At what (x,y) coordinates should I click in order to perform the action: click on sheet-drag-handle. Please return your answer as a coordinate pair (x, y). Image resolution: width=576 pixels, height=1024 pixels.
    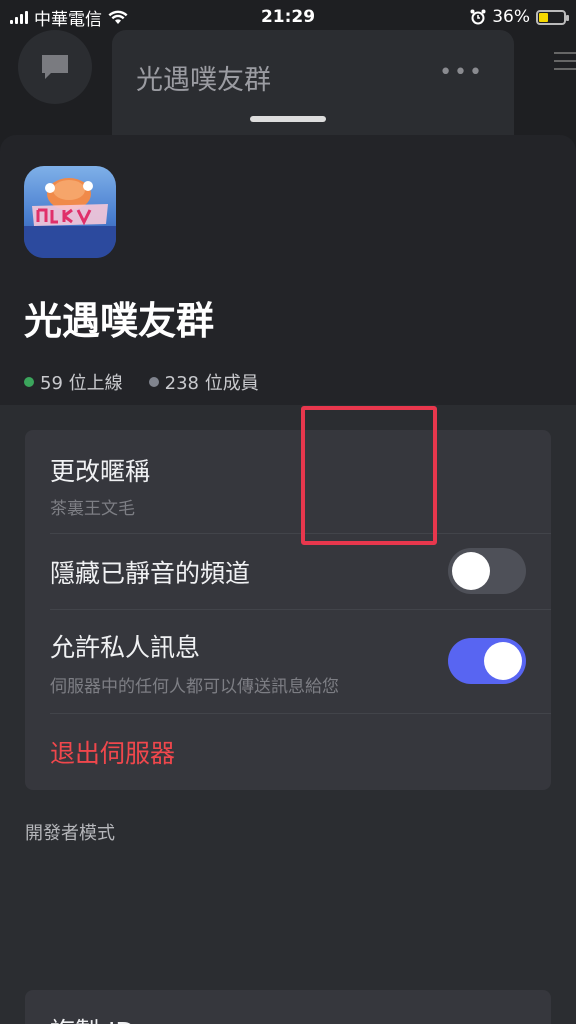
    Looking at the image, I should click on (288, 119).